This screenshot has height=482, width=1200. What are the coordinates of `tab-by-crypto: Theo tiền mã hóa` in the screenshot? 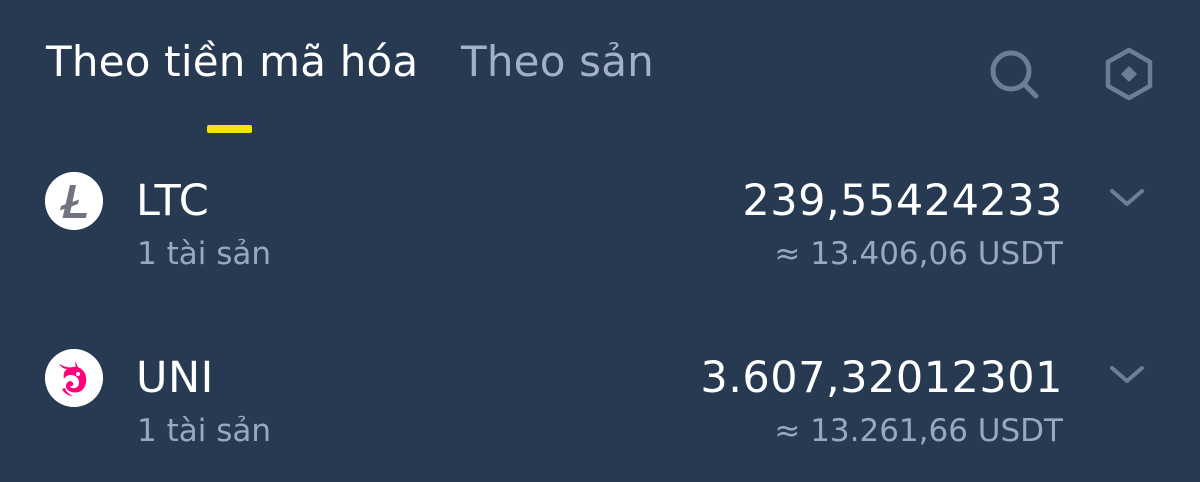 It's located at (232, 62).